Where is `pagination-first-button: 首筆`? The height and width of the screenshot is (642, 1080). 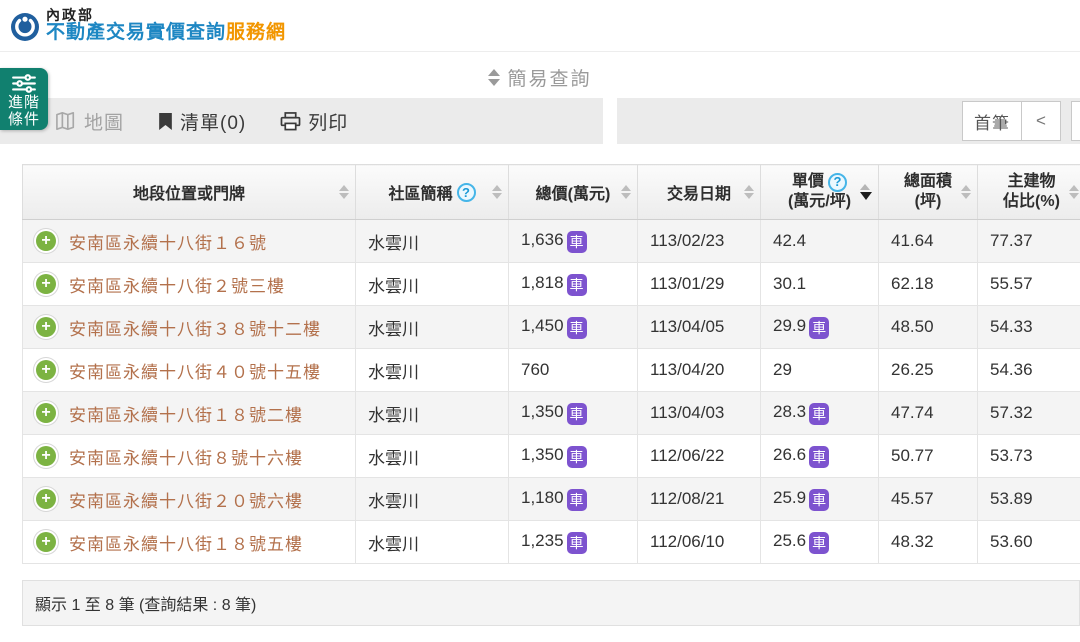 pagination-first-button: 首筆 is located at coordinates (992, 121).